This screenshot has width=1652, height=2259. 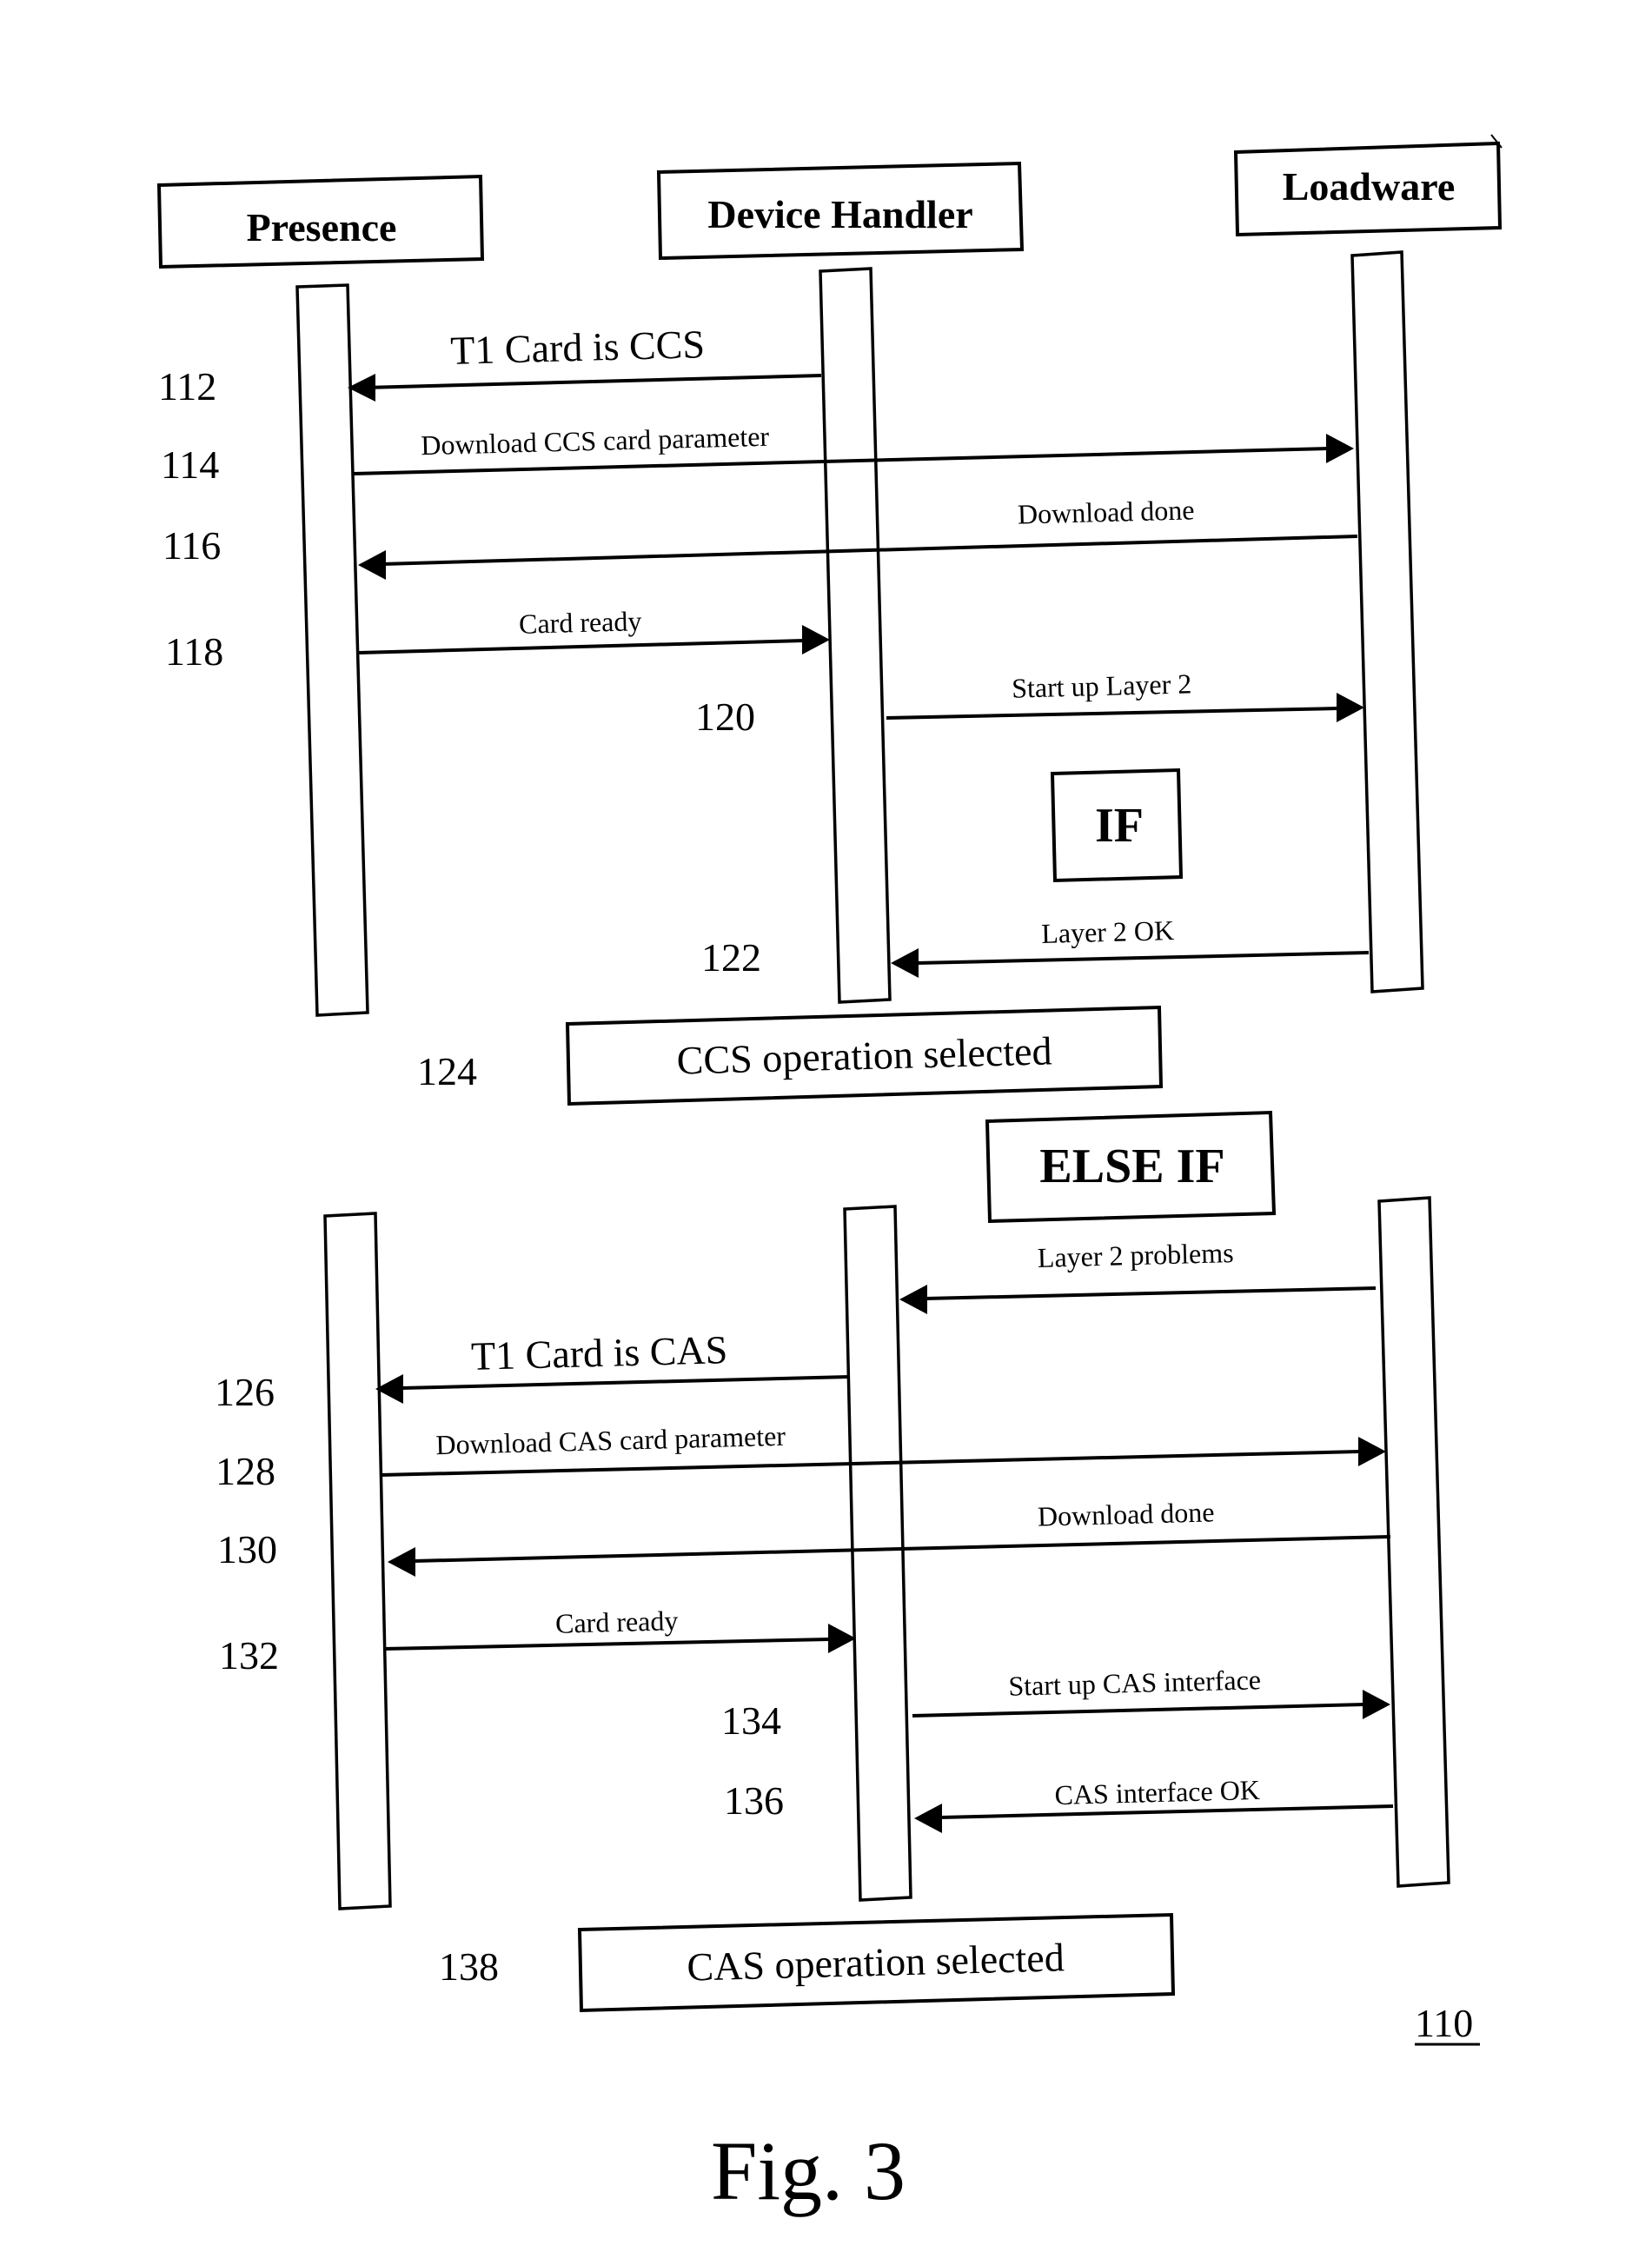 I want to click on actor-label-loadware: Loadware, so click(x=1370, y=186).